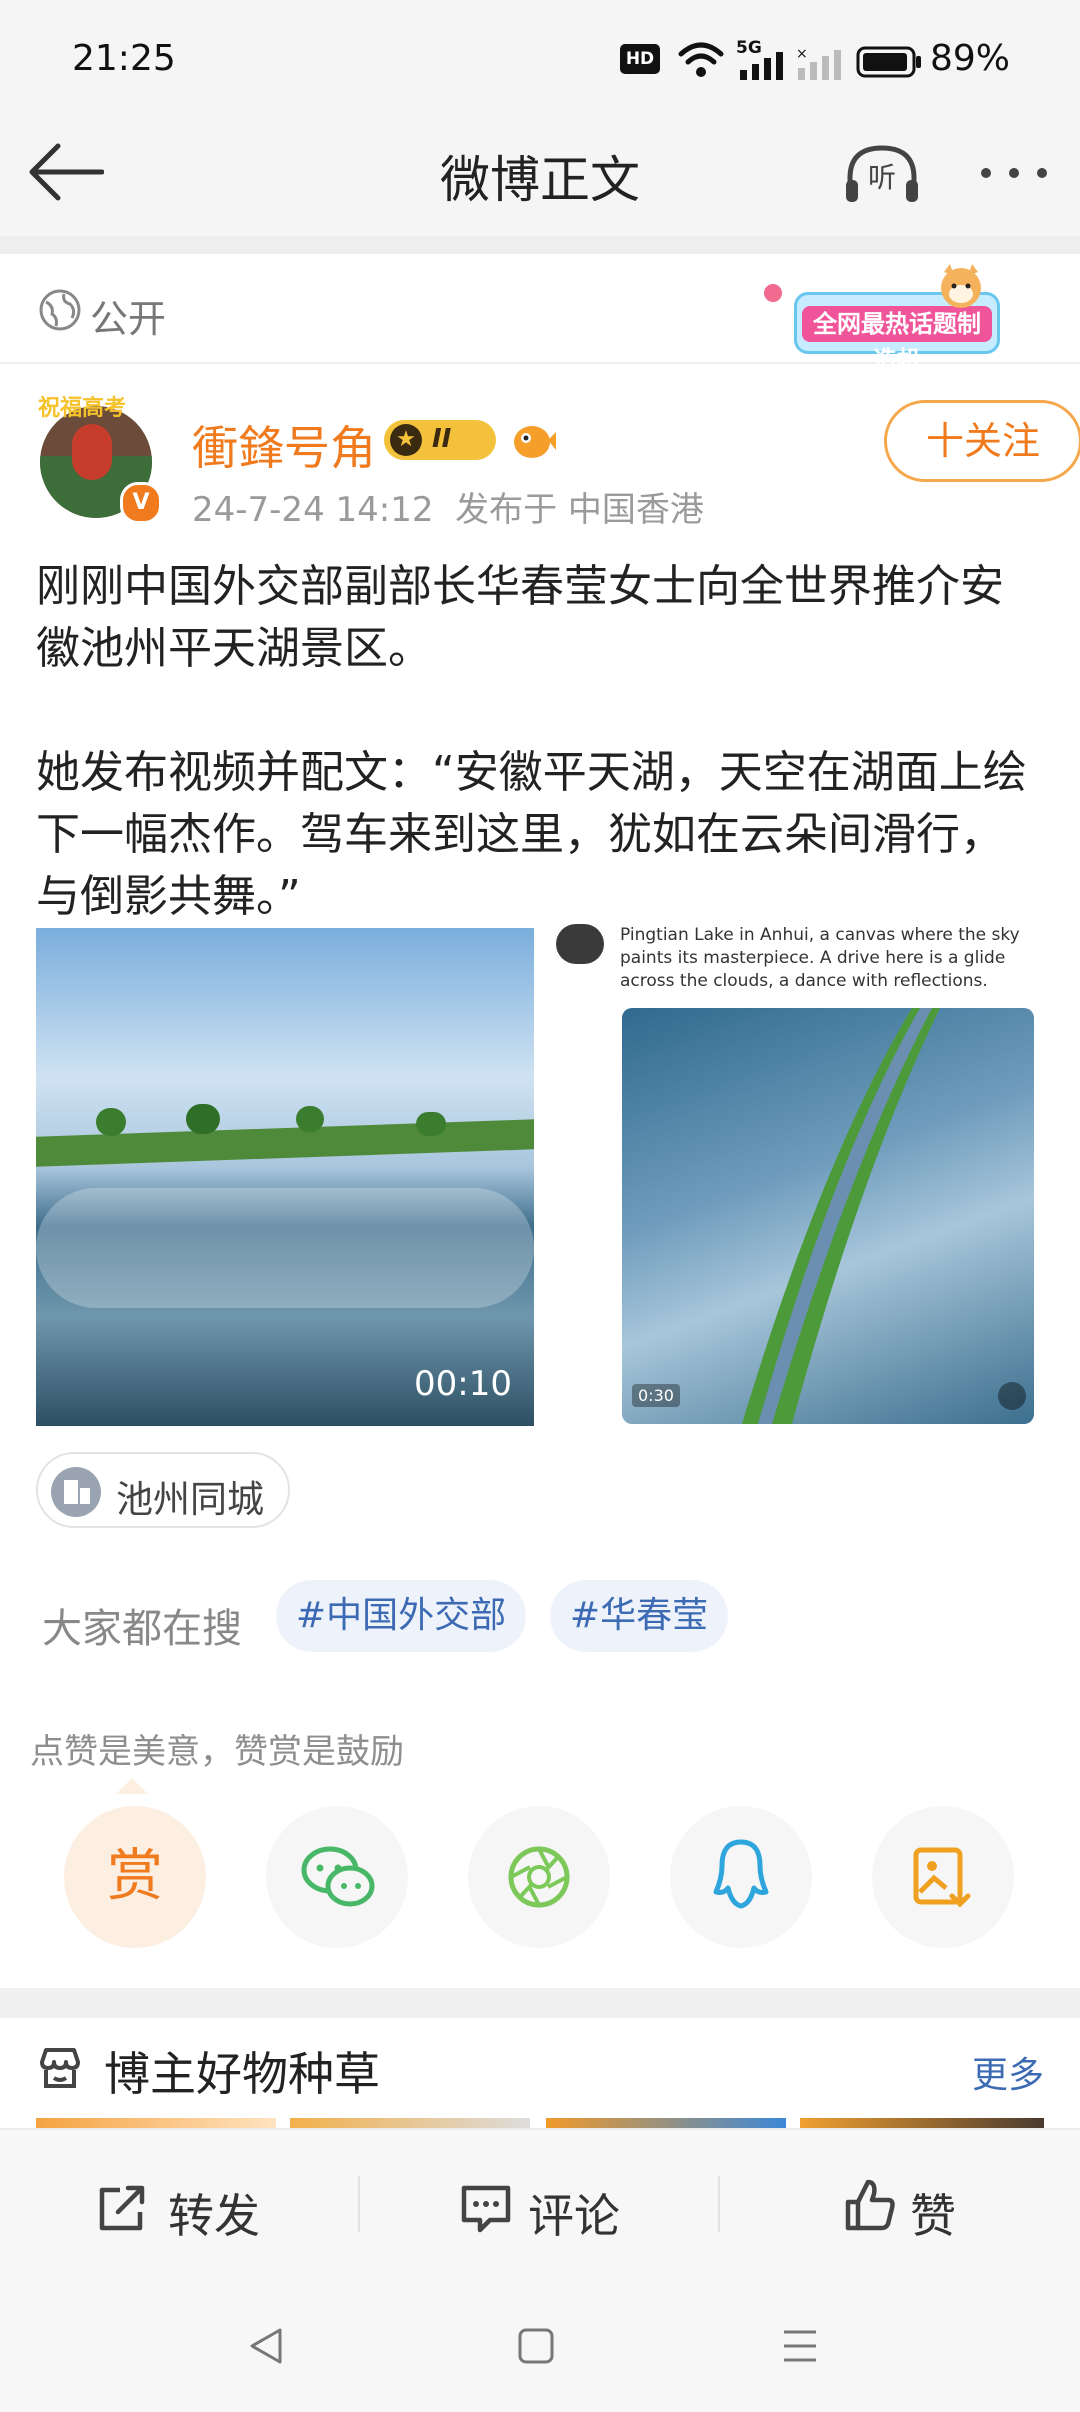  What do you see at coordinates (639, 1616) in the screenshot?
I see `search-tag-2: #华春莹` at bounding box center [639, 1616].